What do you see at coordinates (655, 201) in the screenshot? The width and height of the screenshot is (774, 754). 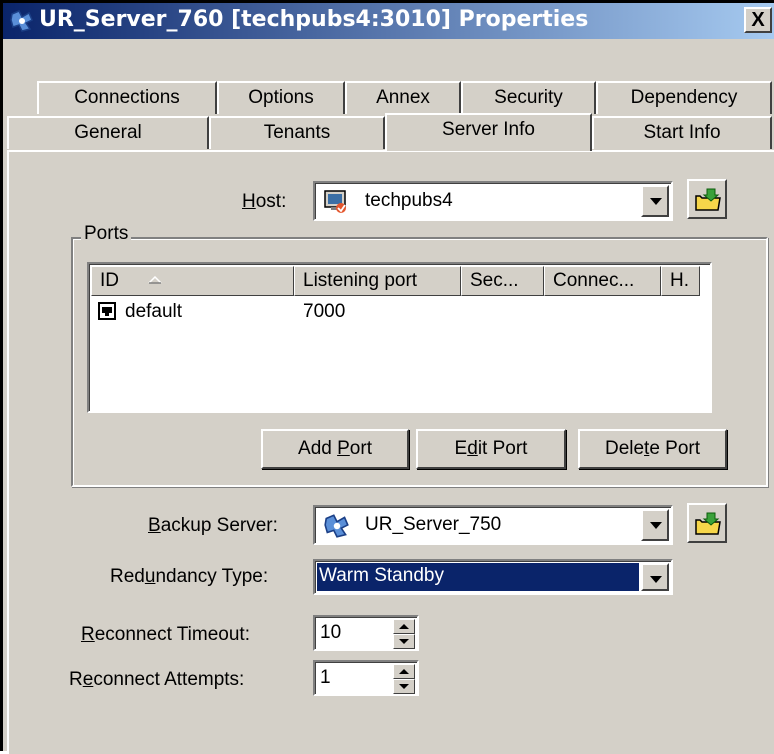 I see `host-dropdown-button` at bounding box center [655, 201].